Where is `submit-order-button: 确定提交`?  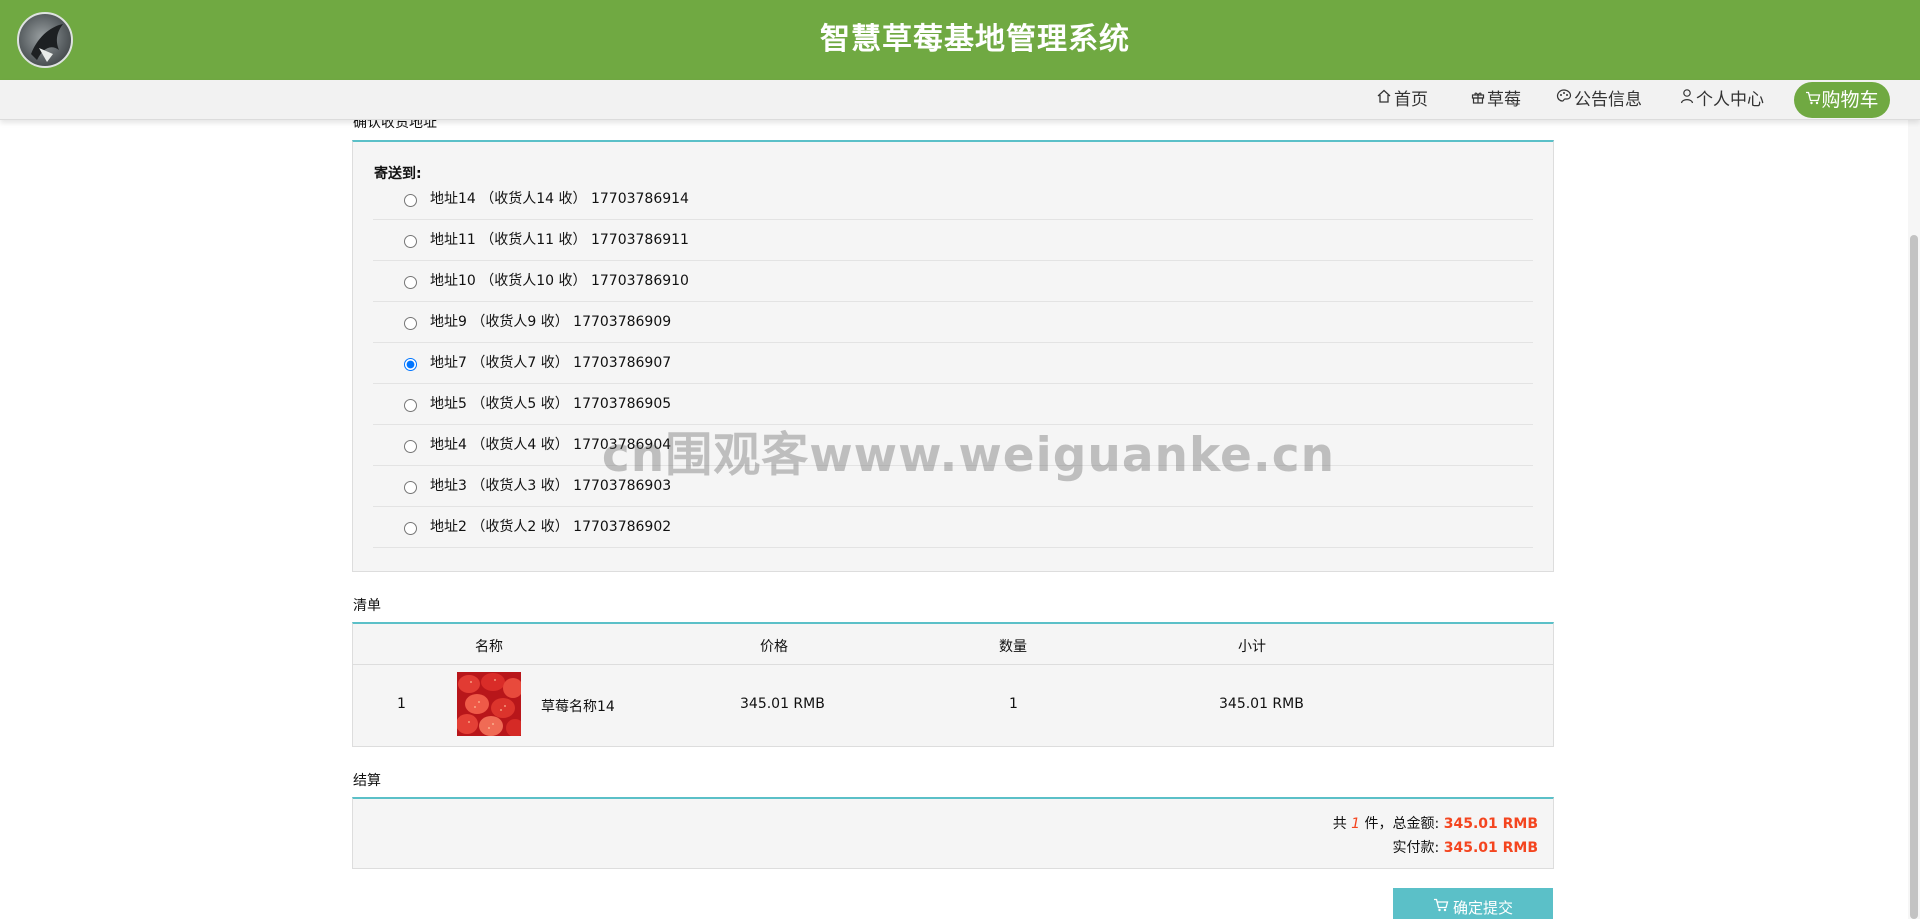
submit-order-button: 确定提交 is located at coordinates (1473, 903).